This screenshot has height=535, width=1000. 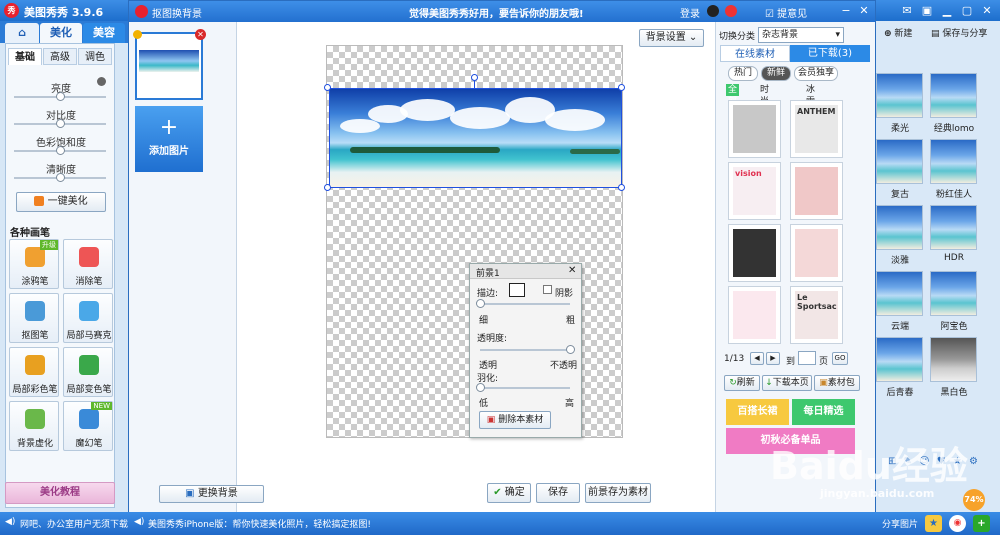 What do you see at coordinates (813, 101) in the screenshot?
I see `filter-3: 冰雪girl` at bounding box center [813, 101].